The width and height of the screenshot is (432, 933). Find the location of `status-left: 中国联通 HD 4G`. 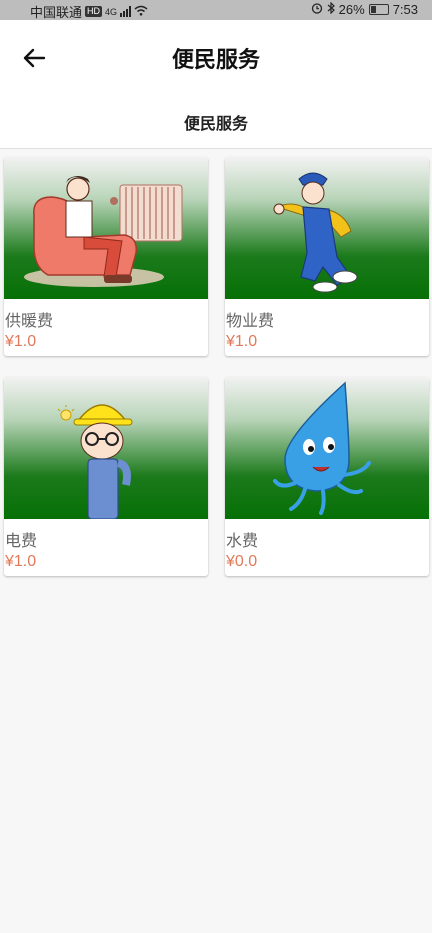

status-left: 中国联通 HD 4G is located at coordinates (89, 11).